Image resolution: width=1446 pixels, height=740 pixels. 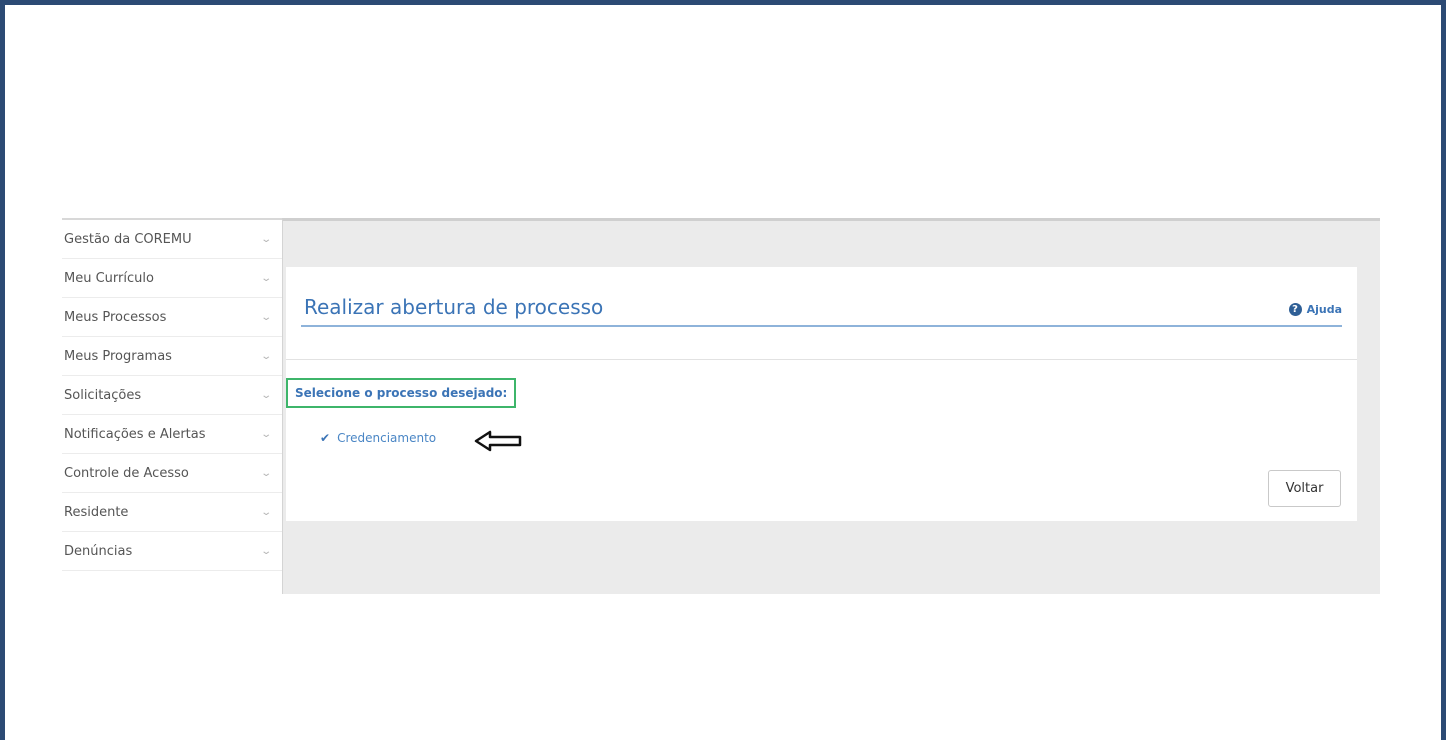 What do you see at coordinates (115, 317) in the screenshot?
I see `sidebar-item-label: Meus Processos` at bounding box center [115, 317].